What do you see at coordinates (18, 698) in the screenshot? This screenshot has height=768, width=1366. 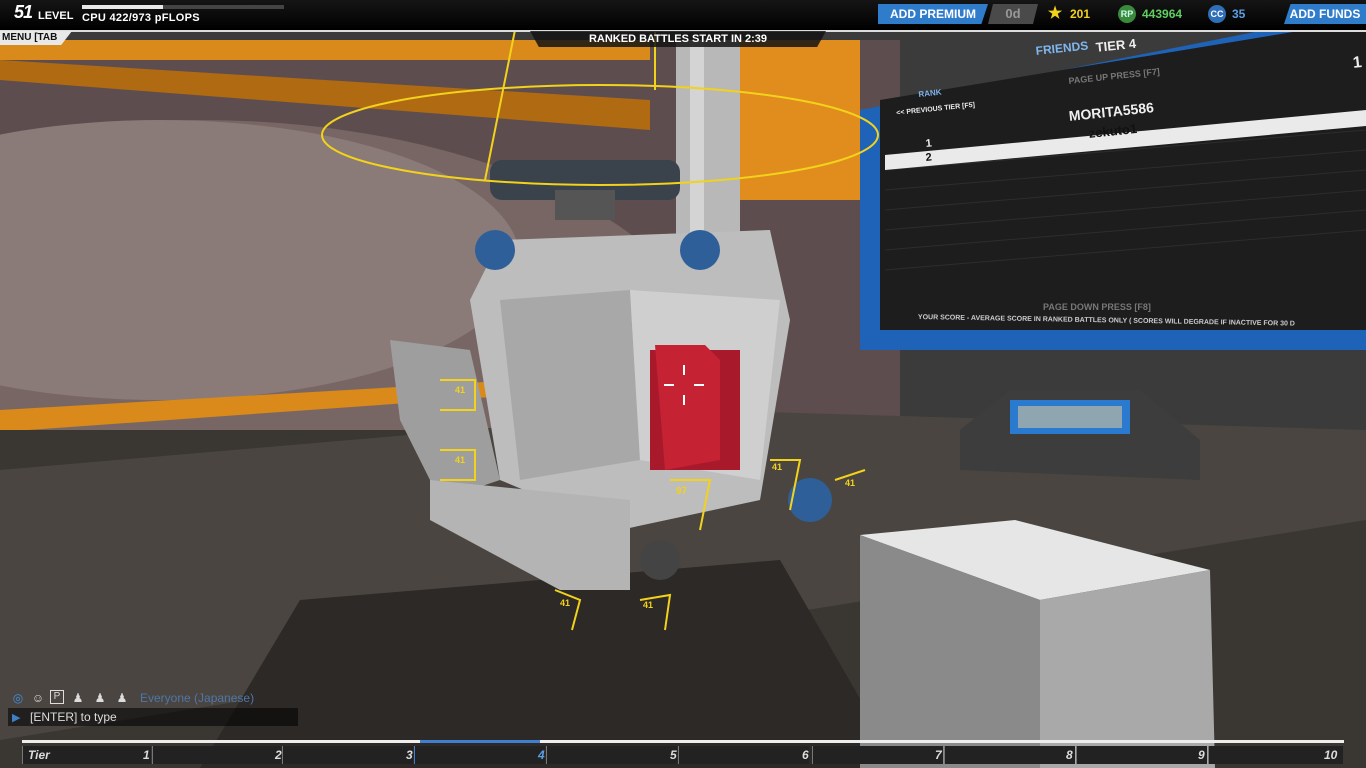 I see `globe-icon: ◎` at bounding box center [18, 698].